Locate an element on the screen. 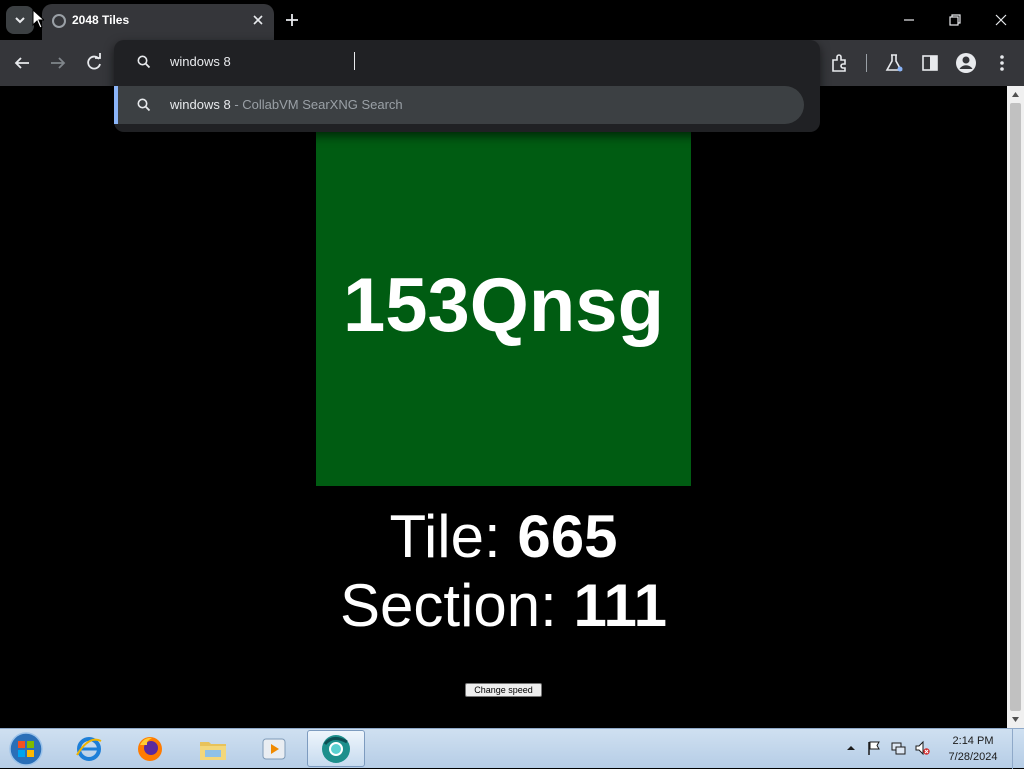  firefox-icon is located at coordinates (150, 748).